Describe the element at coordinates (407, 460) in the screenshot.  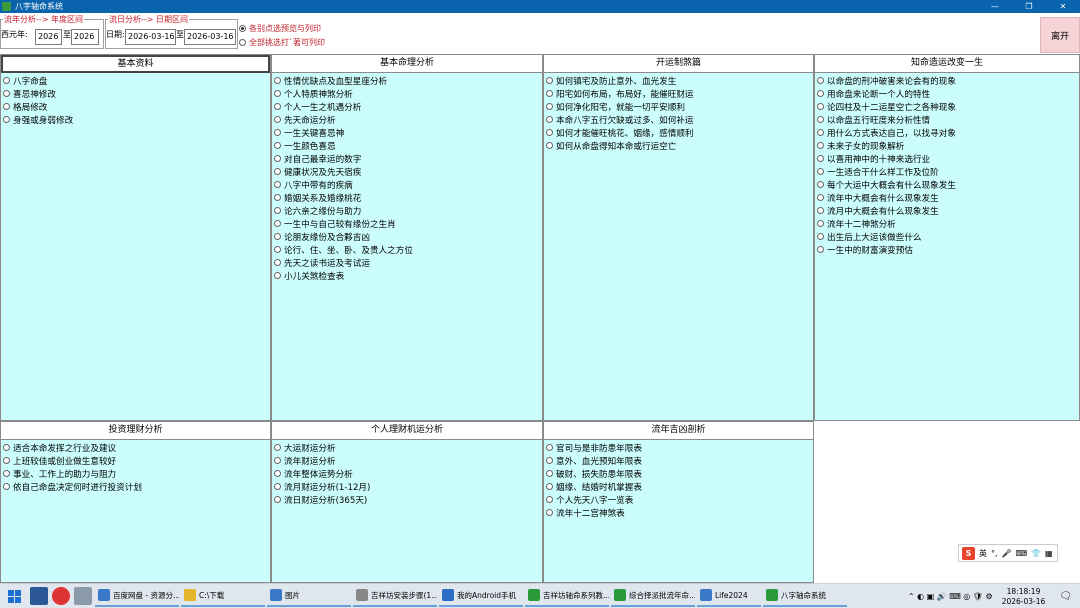
I see `list-item: 流年财运分析` at that location.